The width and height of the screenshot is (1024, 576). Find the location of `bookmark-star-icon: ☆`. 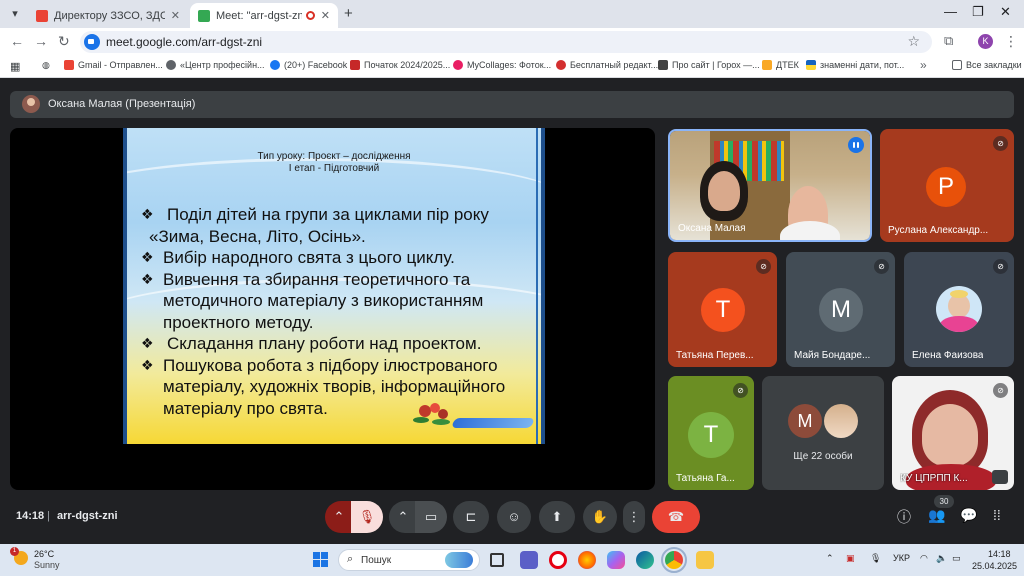

bookmark-star-icon: ☆ is located at coordinates (913, 41).